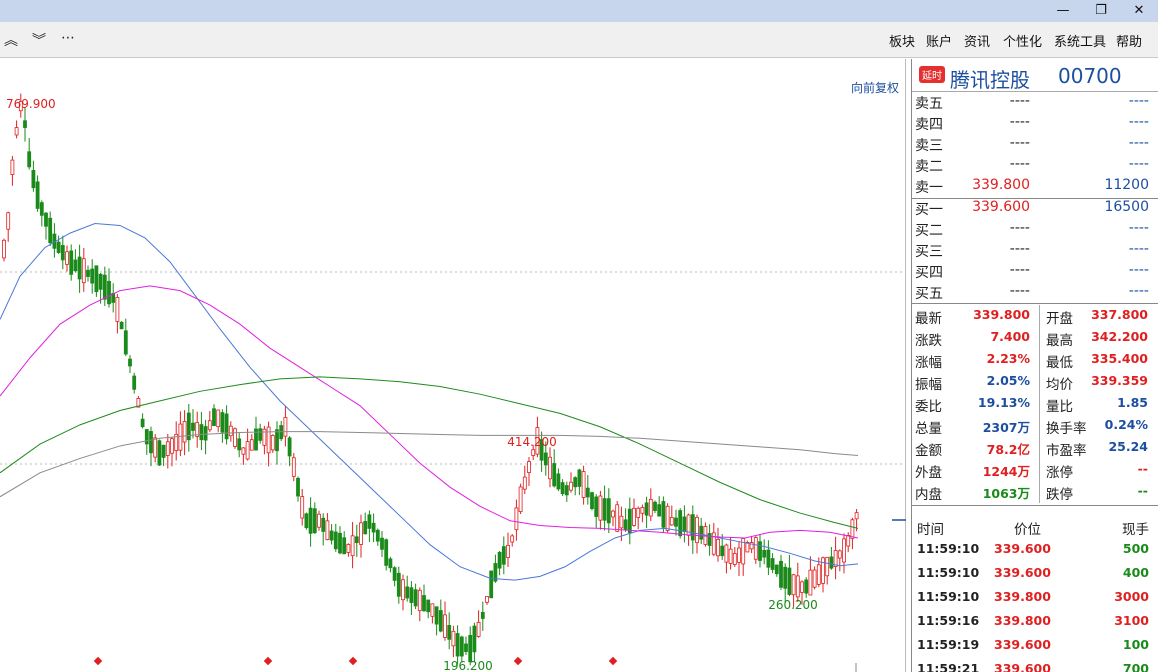 The image size is (1158, 672). I want to click on trades-header: 时间 价位 现手, so click(1035, 526).